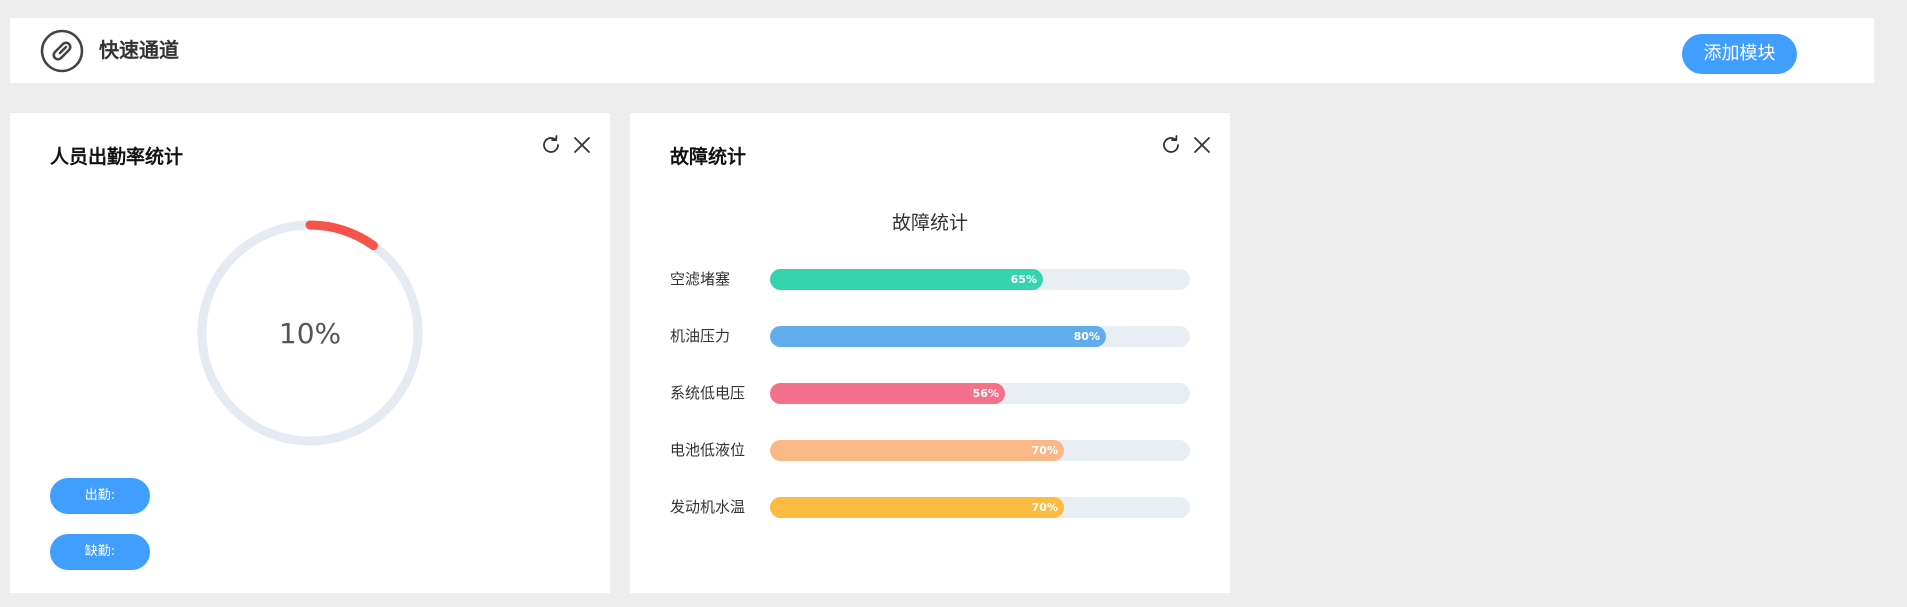  What do you see at coordinates (887, 393) in the screenshot?
I see `fault-bar: 56%` at bounding box center [887, 393].